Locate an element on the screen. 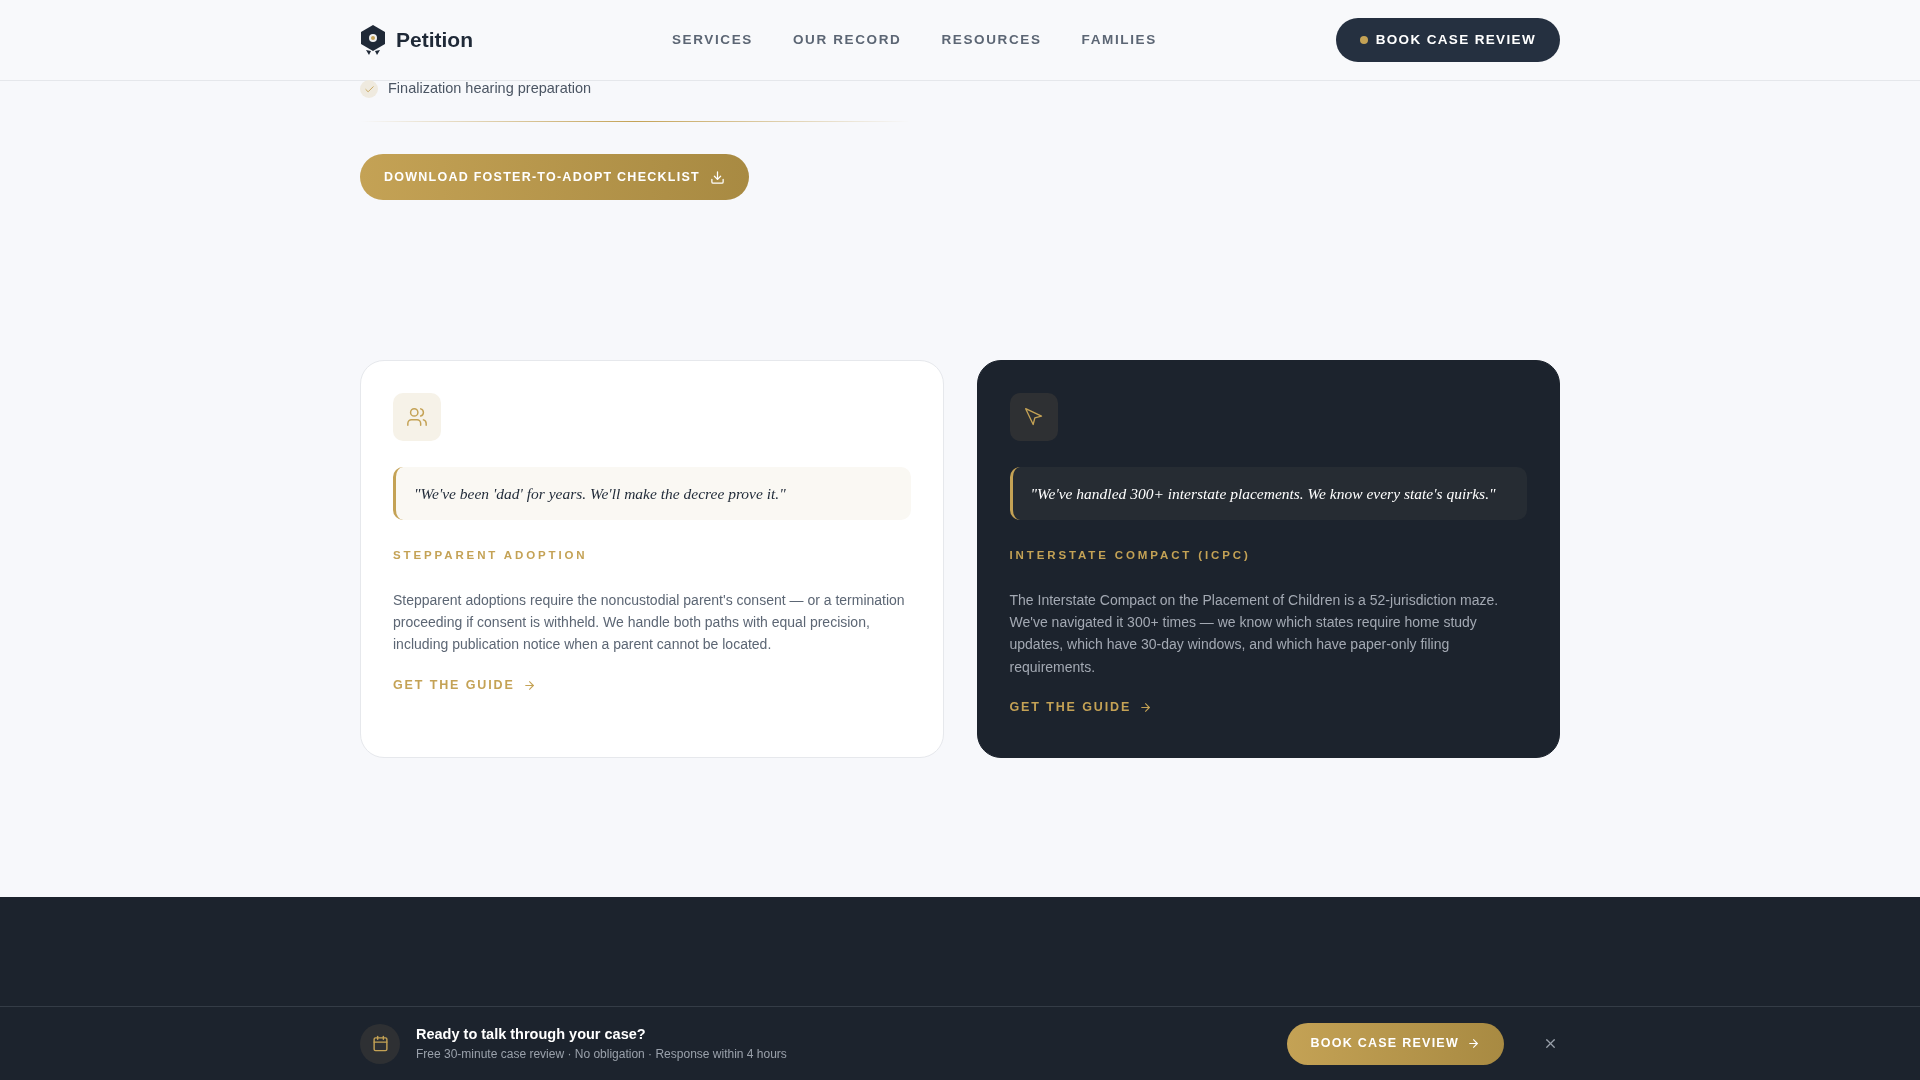  banner-subtitle: Free 30-minute case review · No obligation · Response within 4 hours is located at coordinates (602, 1055).